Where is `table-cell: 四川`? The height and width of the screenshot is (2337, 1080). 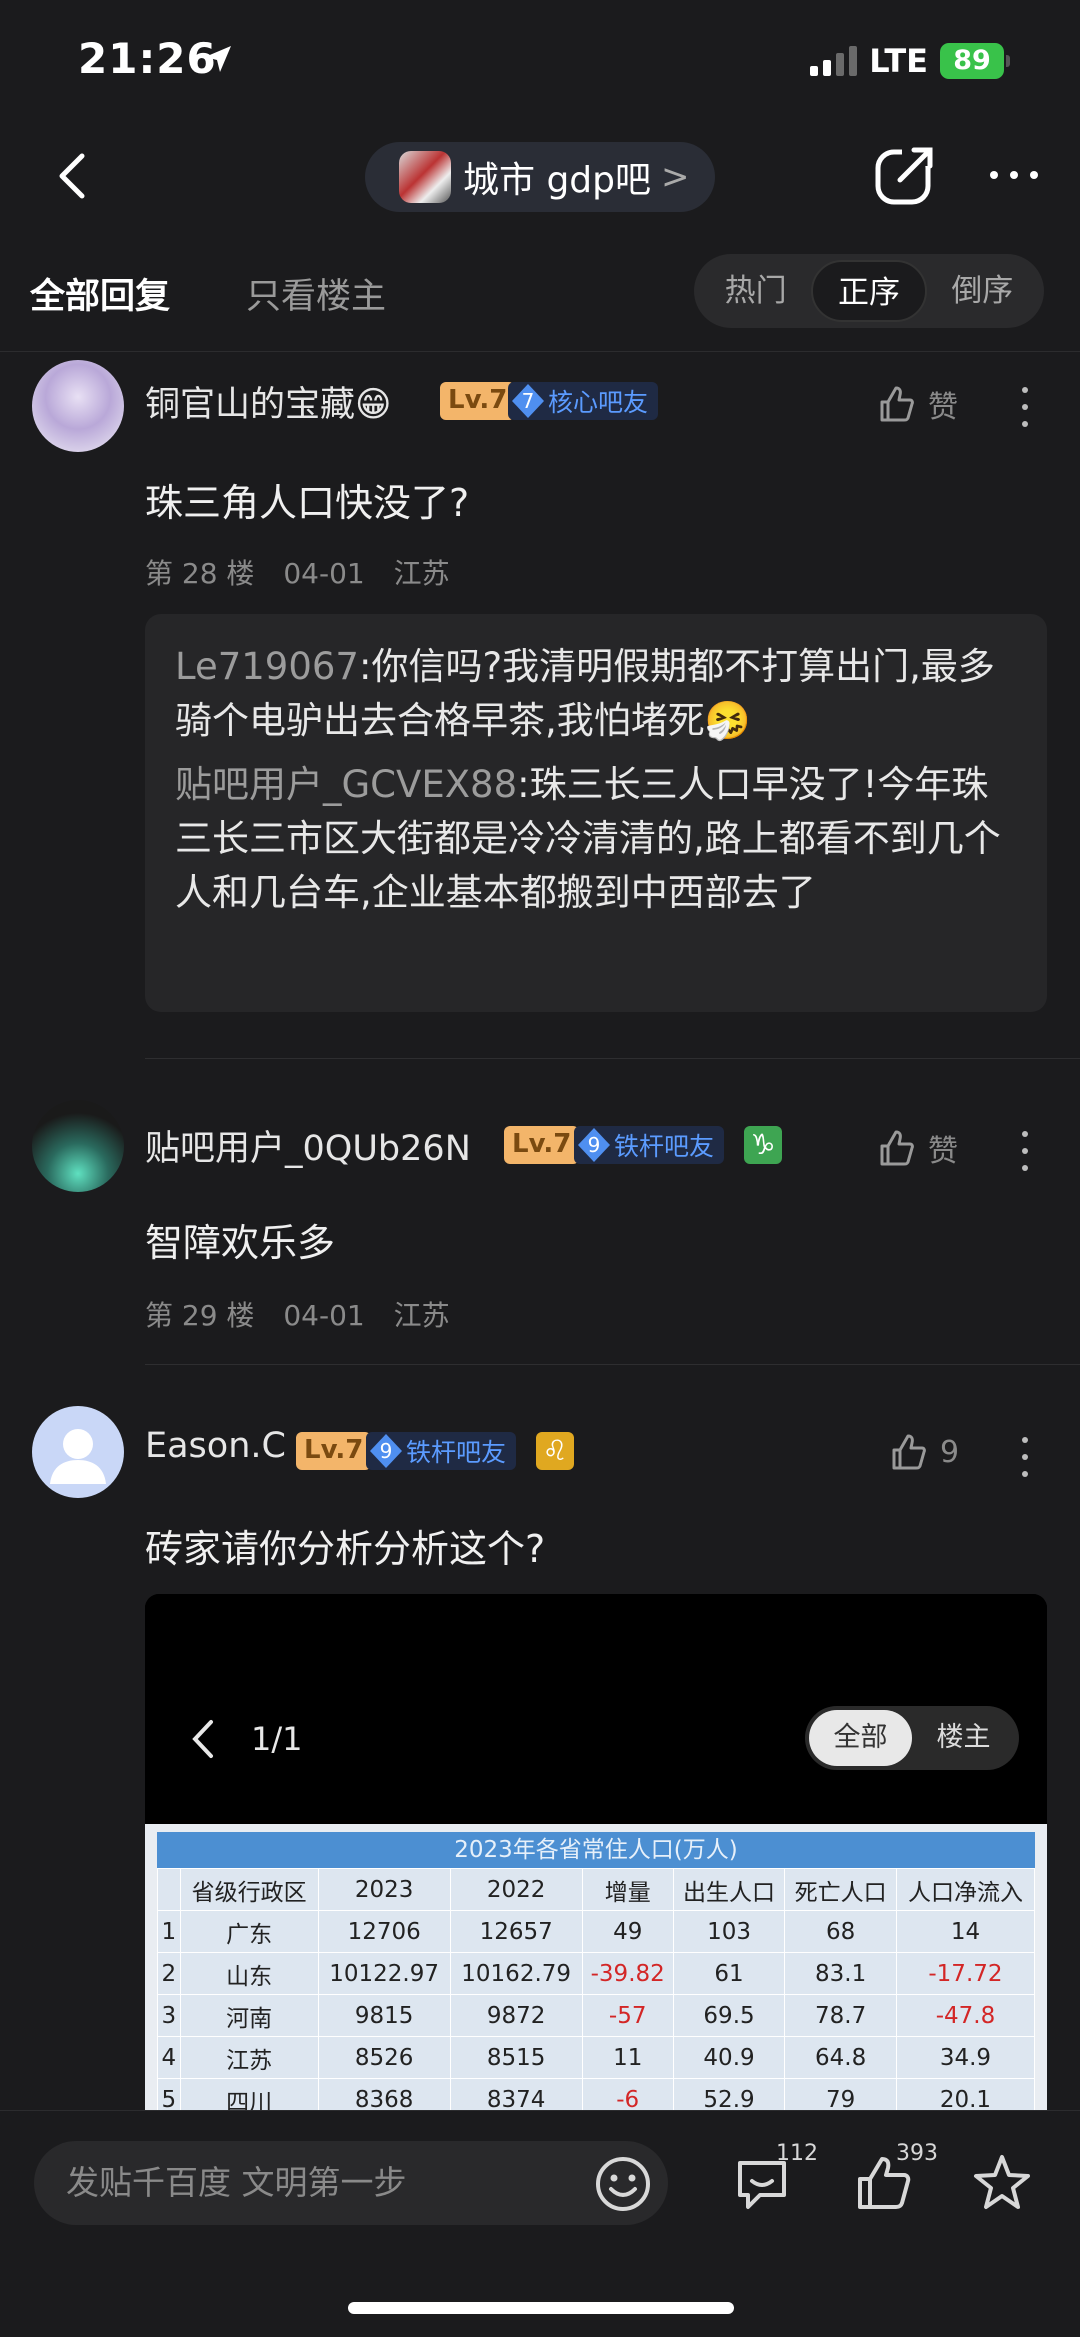 table-cell: 四川 is located at coordinates (249, 2096).